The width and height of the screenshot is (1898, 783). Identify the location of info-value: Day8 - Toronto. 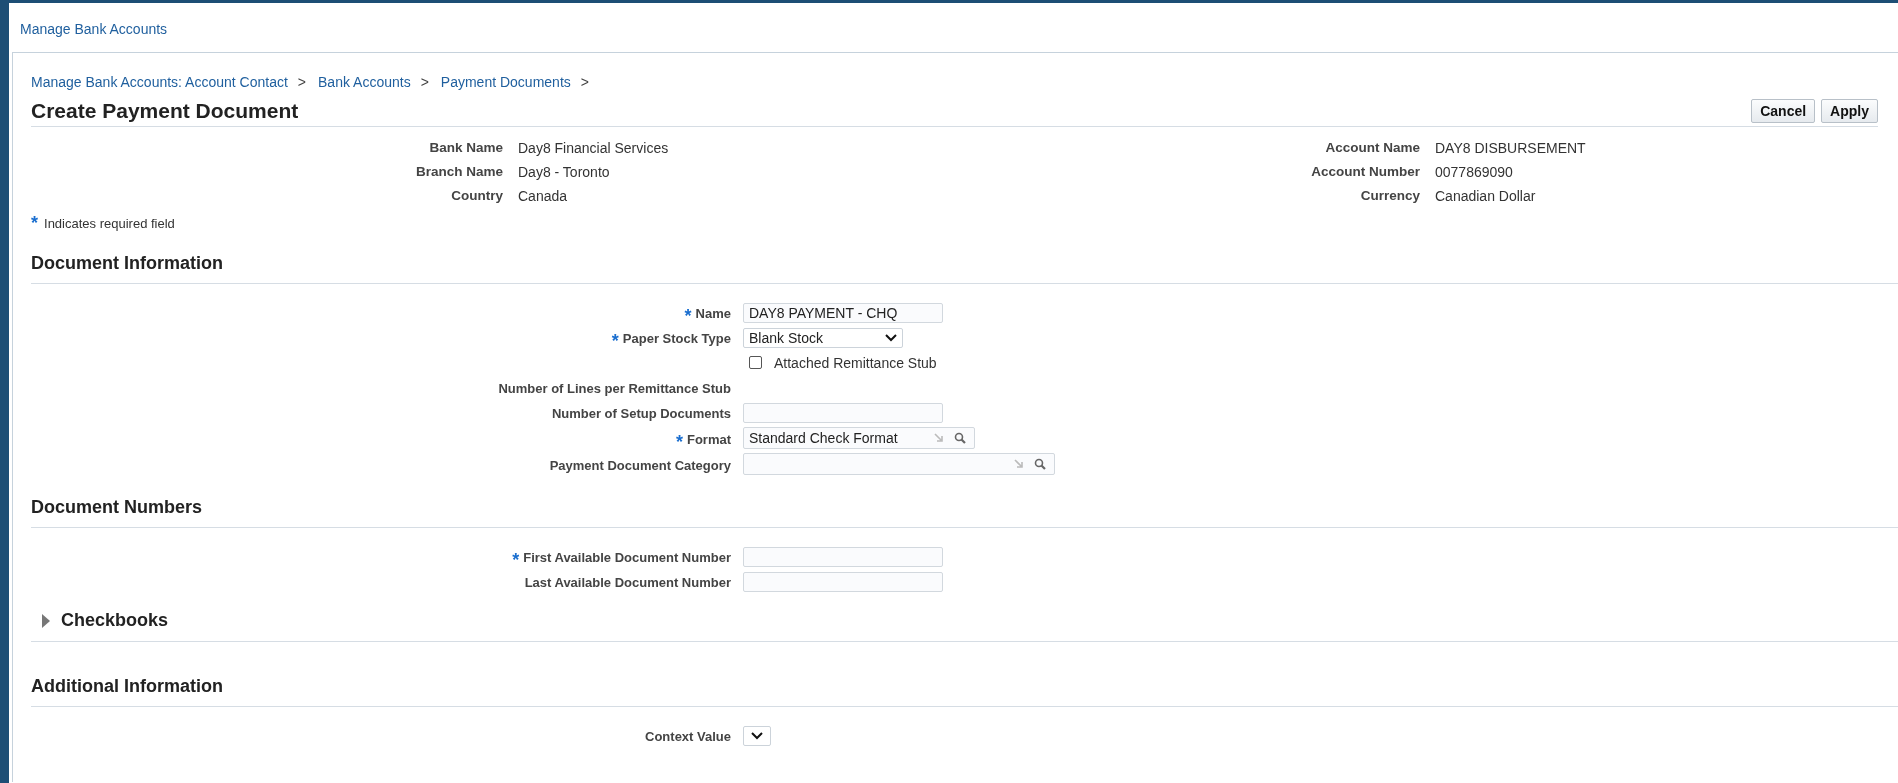
(564, 172).